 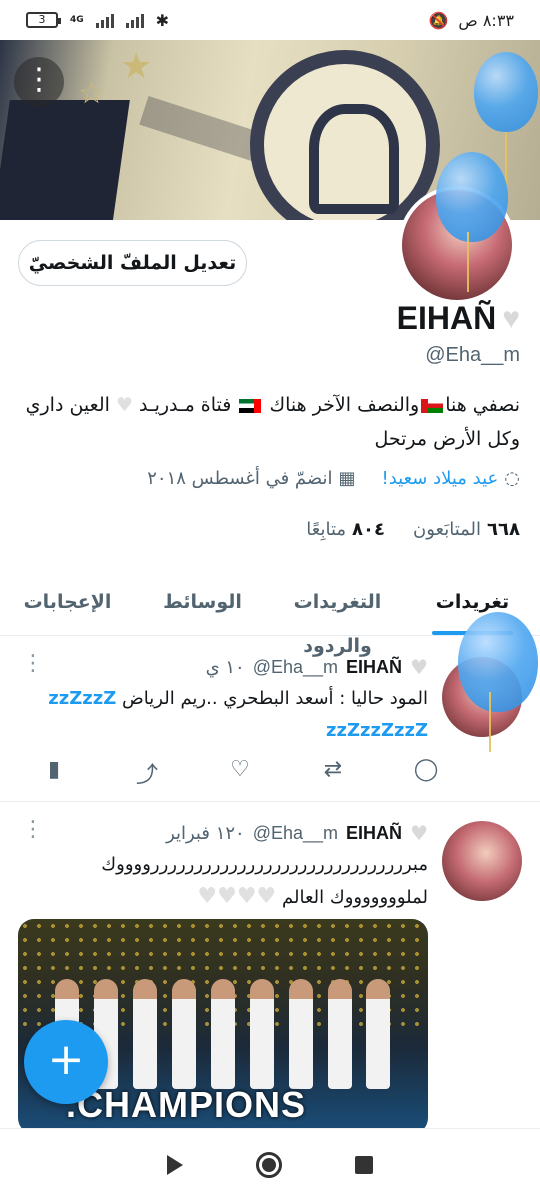 I want to click on status-bar: 3 4G ✱ ٨:٣٣ ص 🔕, so click(x=270, y=20).